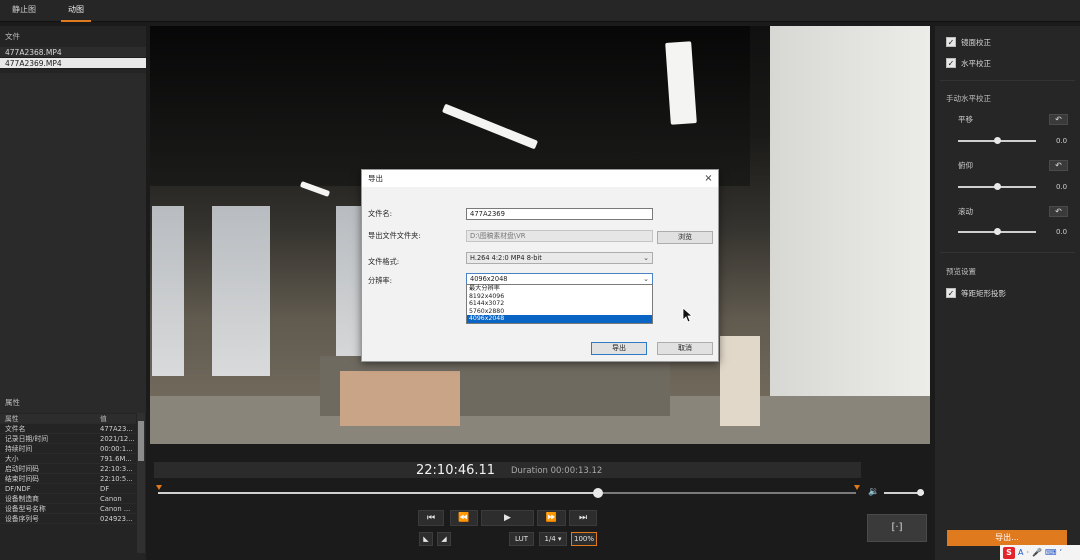 Image resolution: width=1080 pixels, height=560 pixels. What do you see at coordinates (997, 231) in the screenshot?
I see `roll-slider-handle` at bounding box center [997, 231].